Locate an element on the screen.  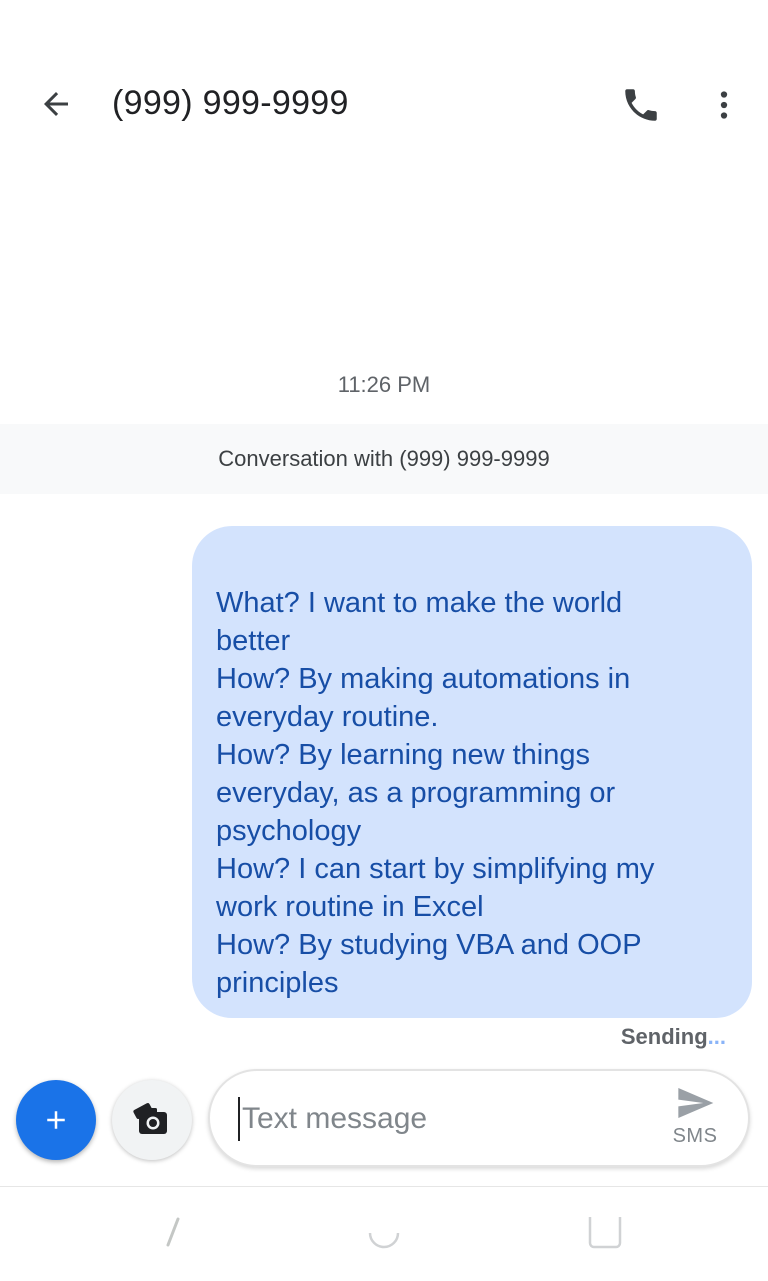
call-button is located at coordinates (641, 105).